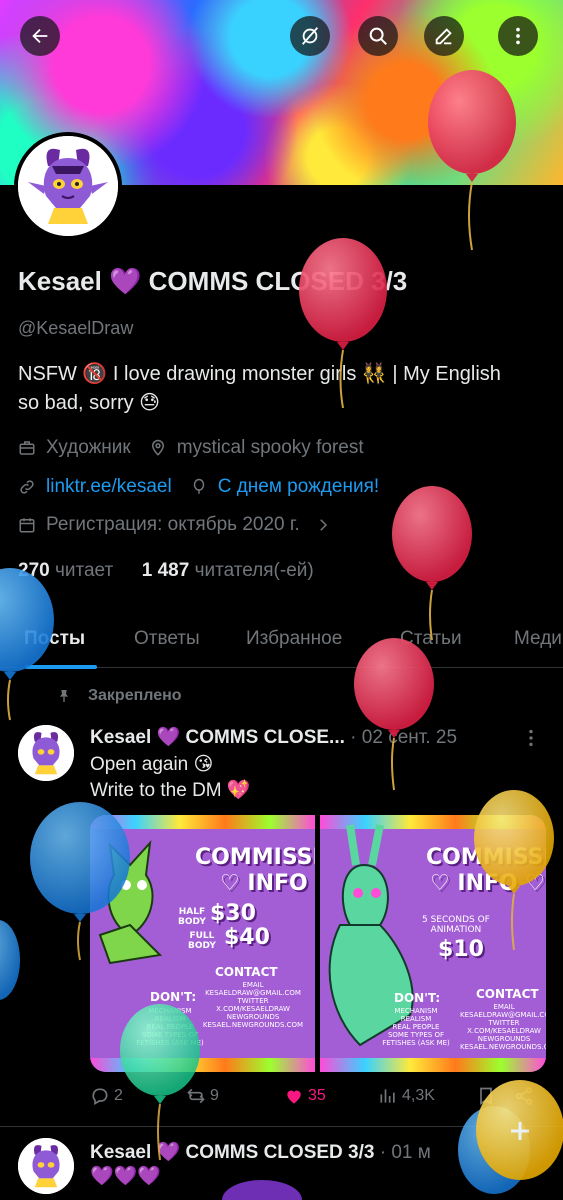 The image size is (563, 1200). I want to click on post-text: Open again 😘 Write to the DM 💖, so click(170, 778).